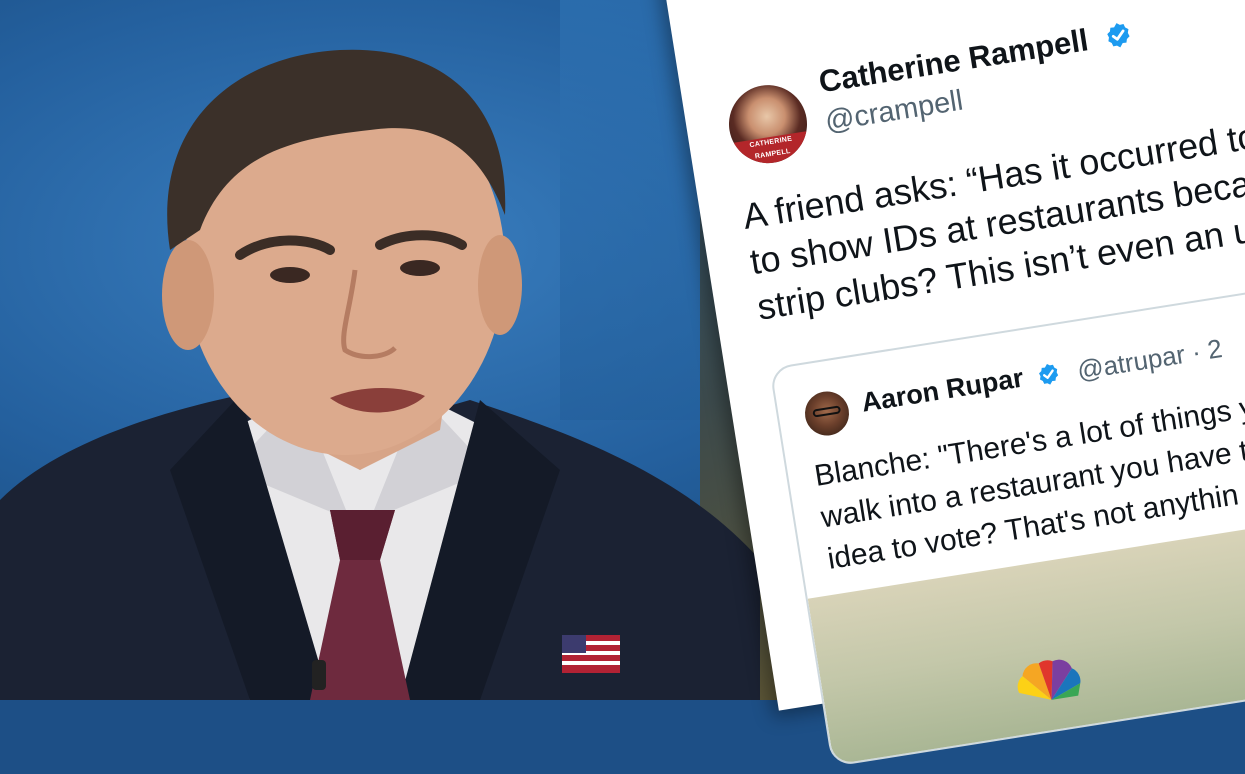  Describe the element at coordinates (1049, 679) in the screenshot. I see `peacock-logo-icon` at that location.